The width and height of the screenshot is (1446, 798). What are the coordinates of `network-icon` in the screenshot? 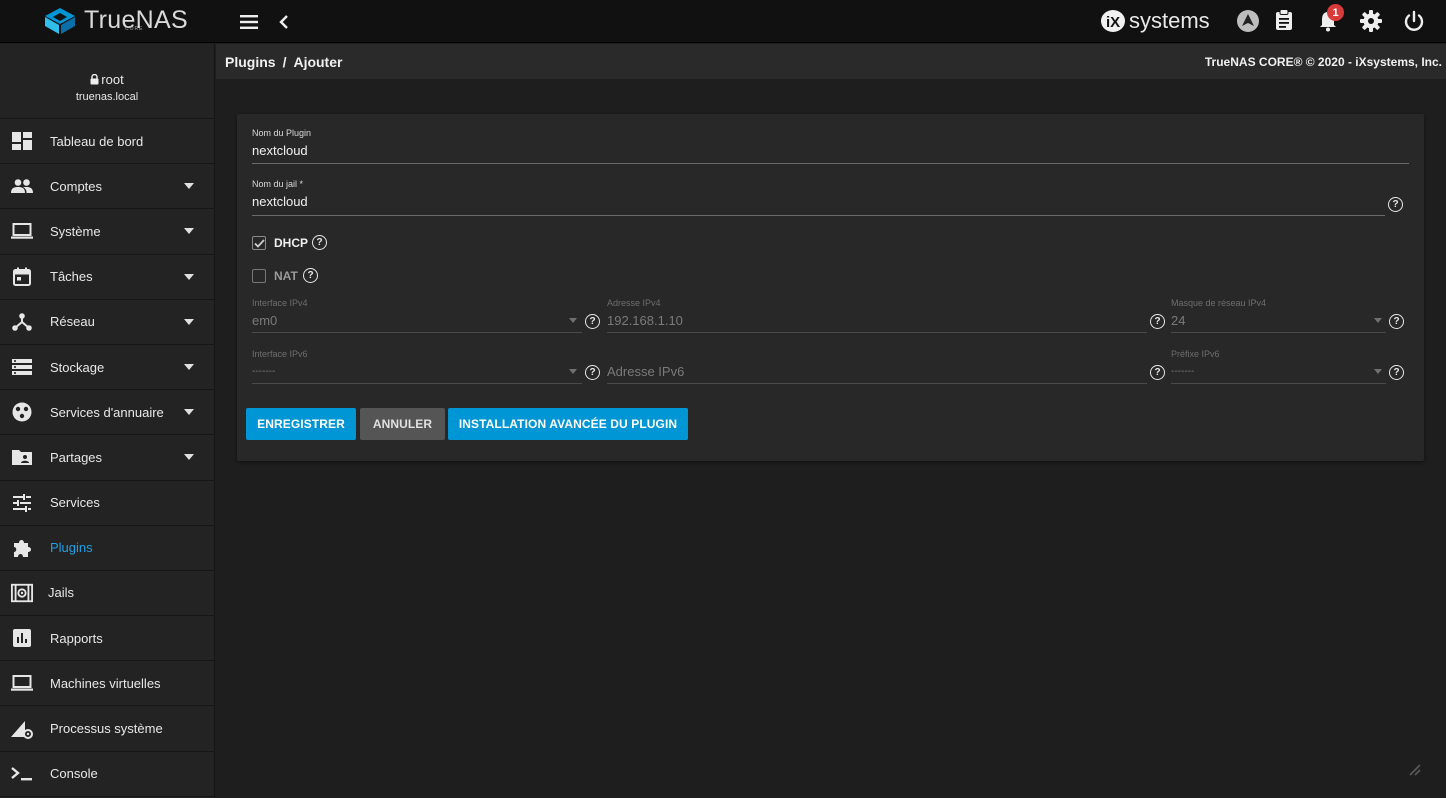 It's located at (22, 322).